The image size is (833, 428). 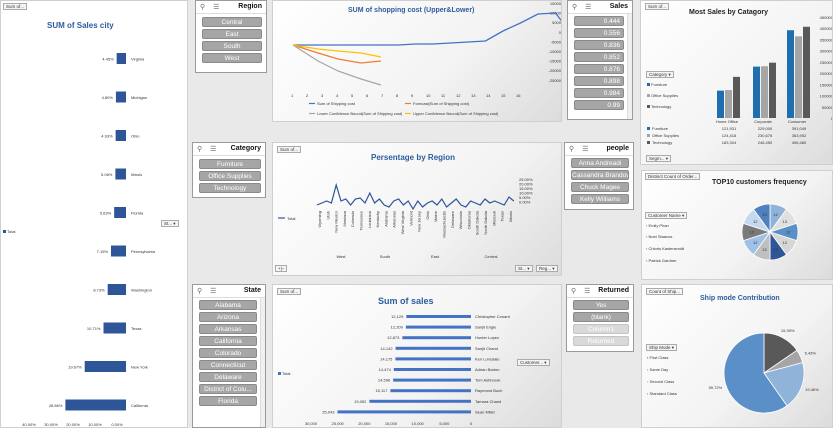 I want to click on category-item-tech: Technology, so click(x=230, y=188).